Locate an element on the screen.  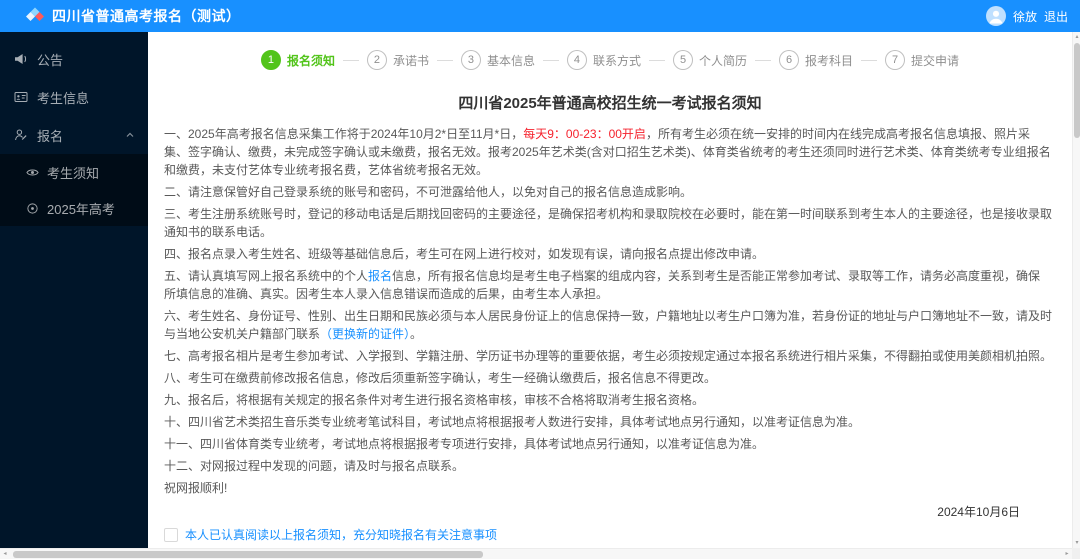
step-label: 提交申请 is located at coordinates (935, 60).